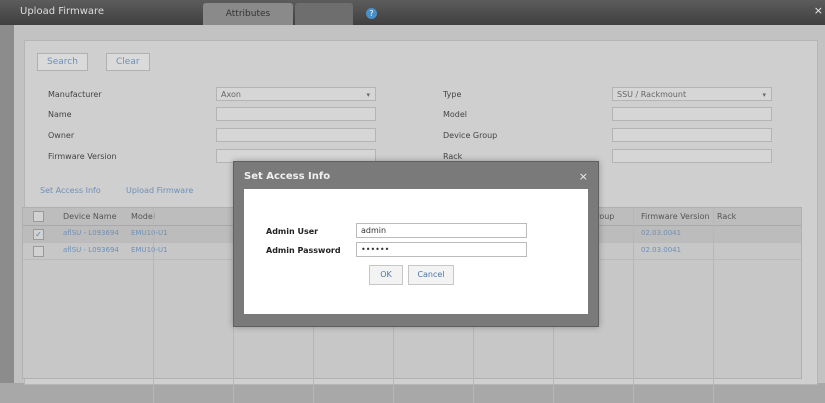 This screenshot has height=403, width=825. What do you see at coordinates (441, 249) in the screenshot?
I see `admin-password-input: ••••••` at bounding box center [441, 249].